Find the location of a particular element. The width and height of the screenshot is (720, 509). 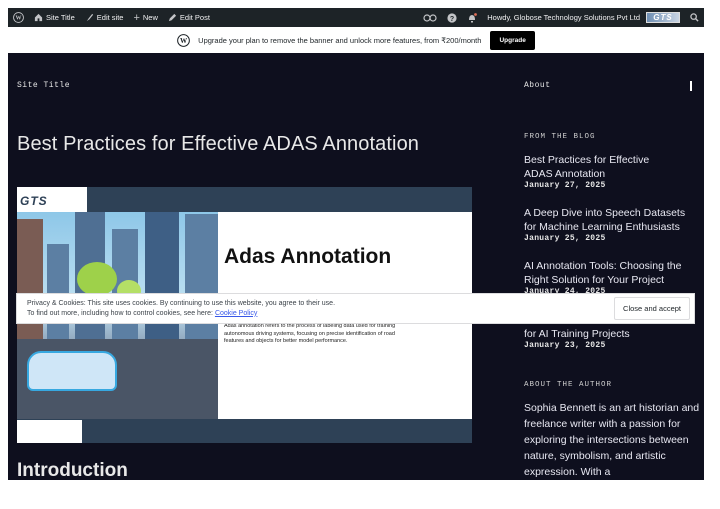

reader-icon is located at coordinates (430, 17).